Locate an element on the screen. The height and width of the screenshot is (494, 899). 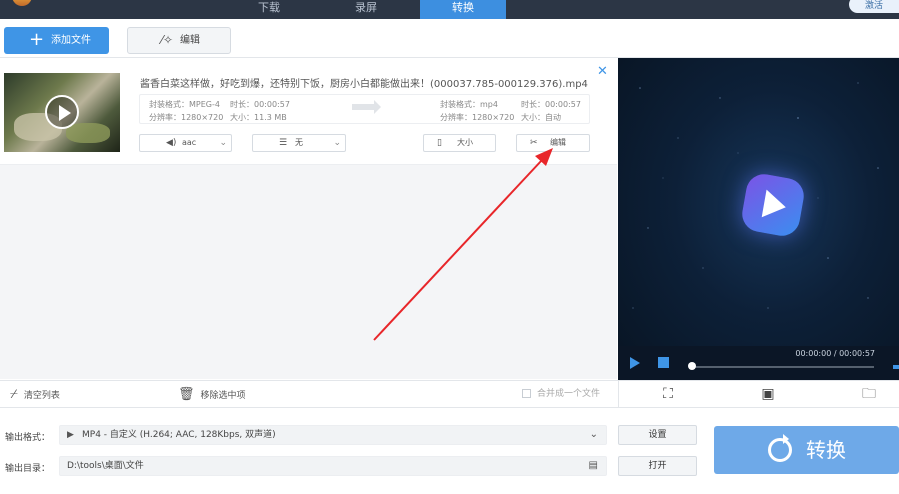
audio-track-select: ◀) aac ⌄ is located at coordinates (185, 143).